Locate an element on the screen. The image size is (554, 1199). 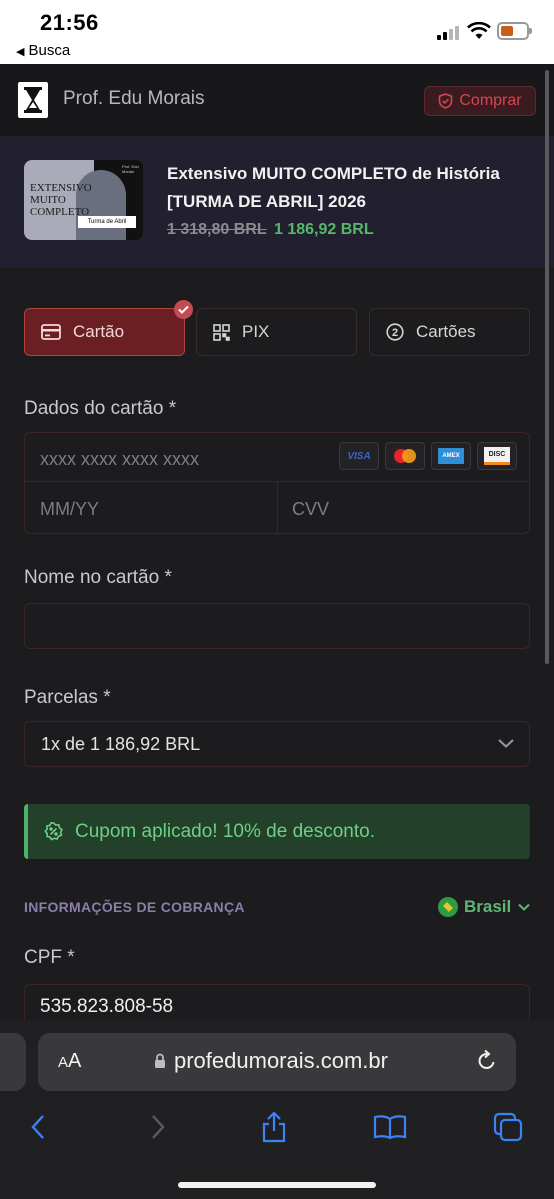
card-brands: VISA AMEX DISC is located at coordinates (428, 456).